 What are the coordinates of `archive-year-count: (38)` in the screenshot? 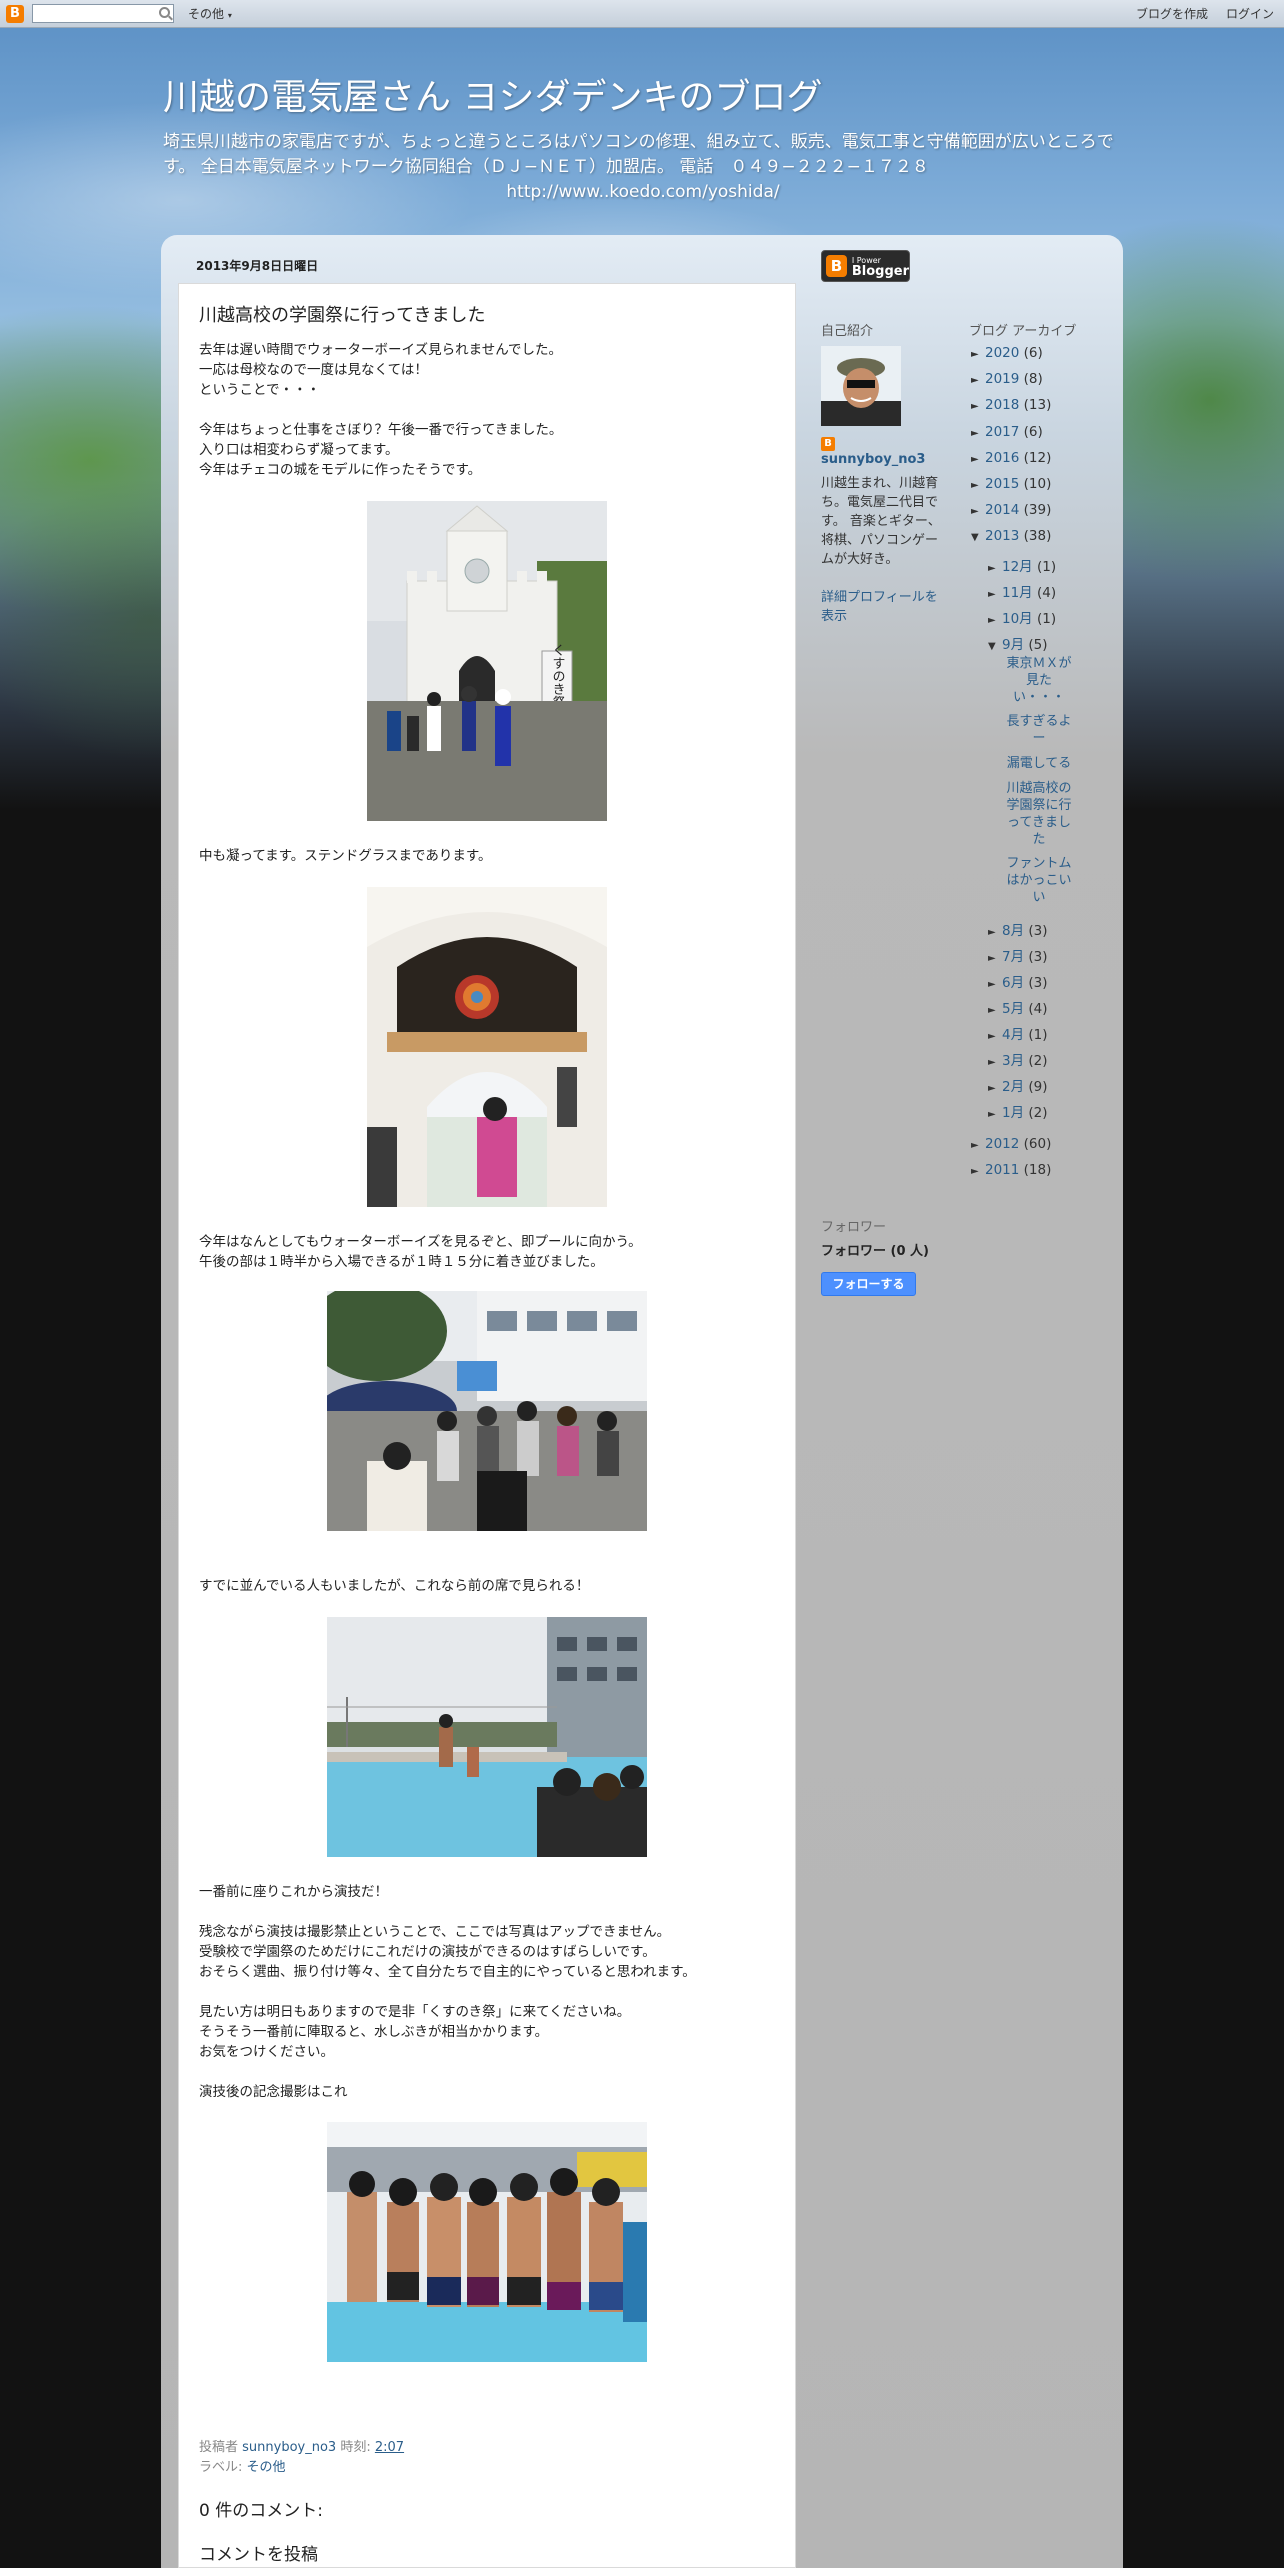 It's located at (1037, 536).